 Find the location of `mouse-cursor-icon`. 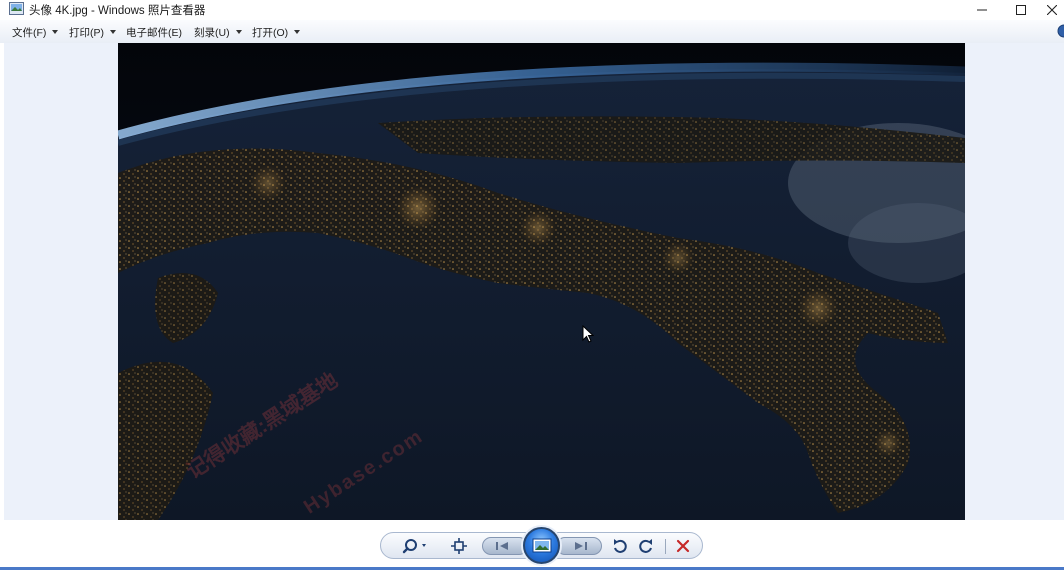

mouse-cursor-icon is located at coordinates (588, 334).